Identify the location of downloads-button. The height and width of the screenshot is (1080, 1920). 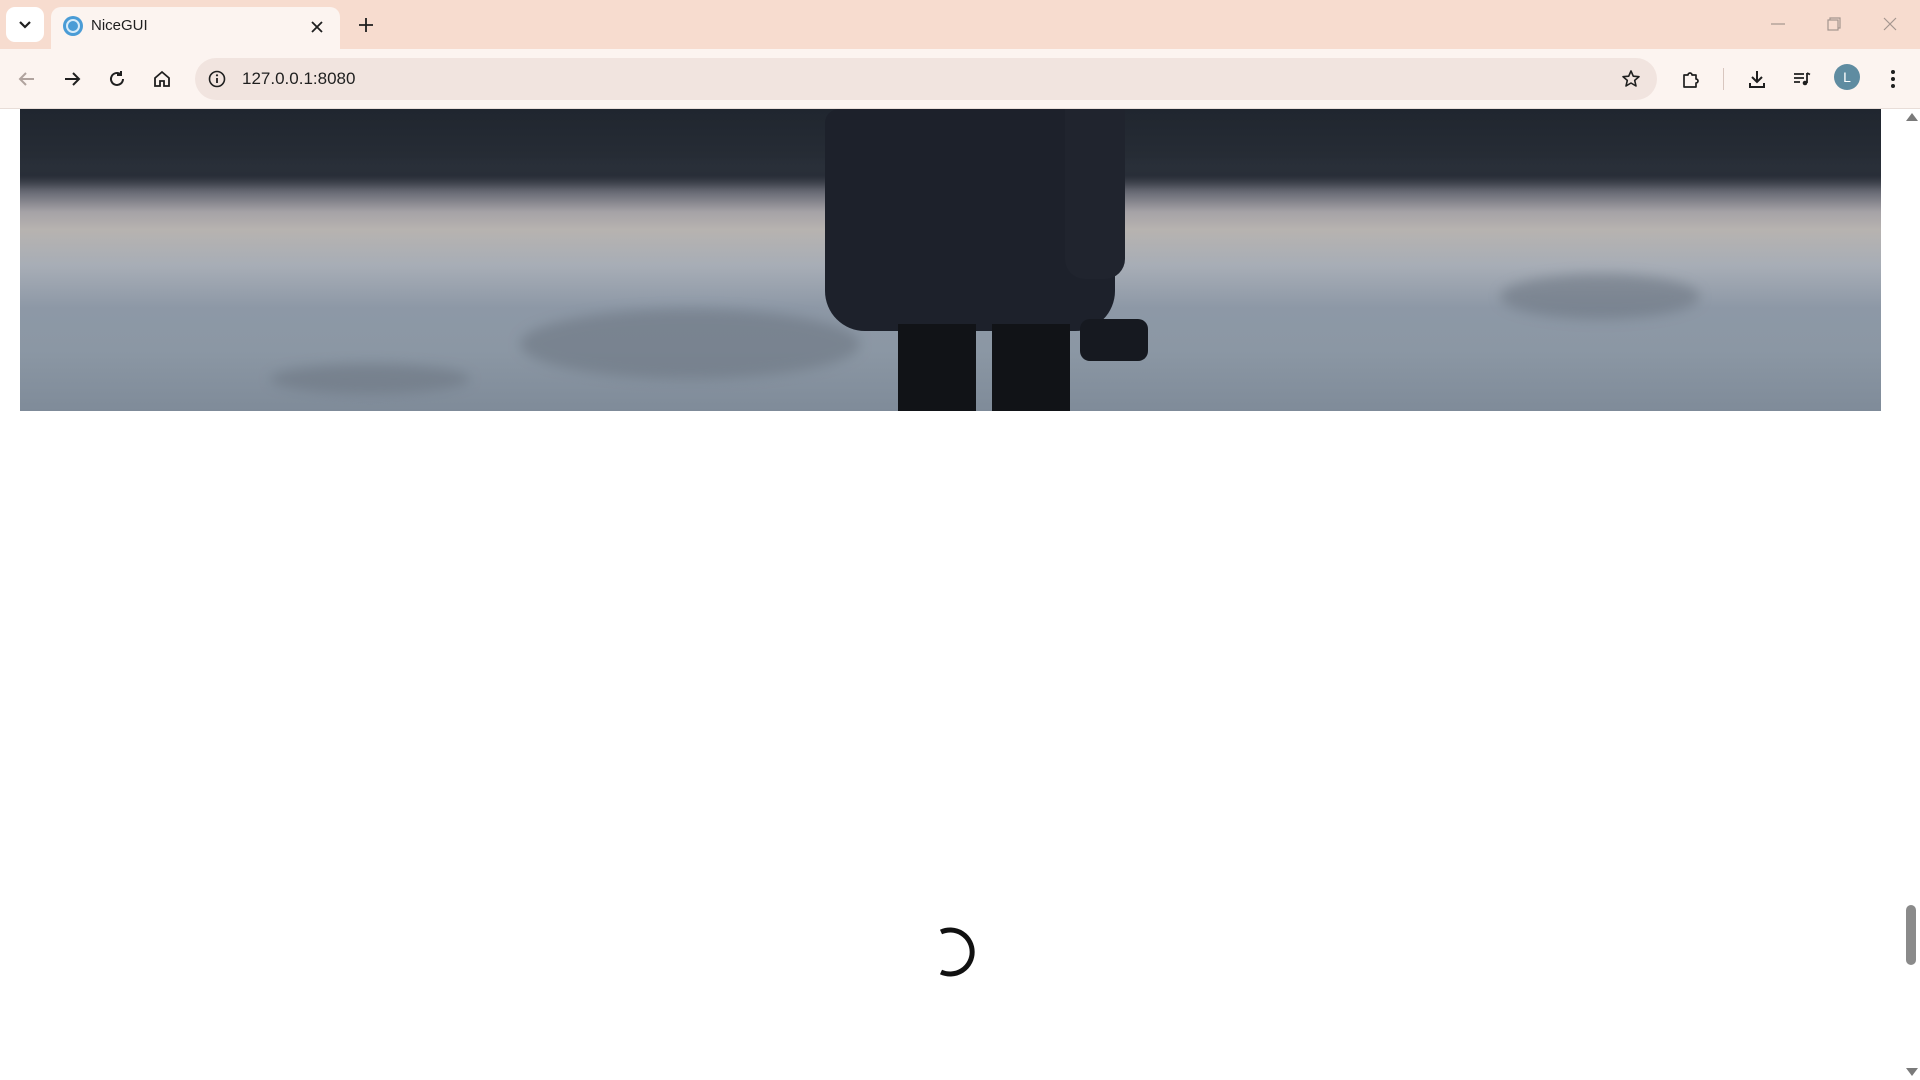
(1757, 79).